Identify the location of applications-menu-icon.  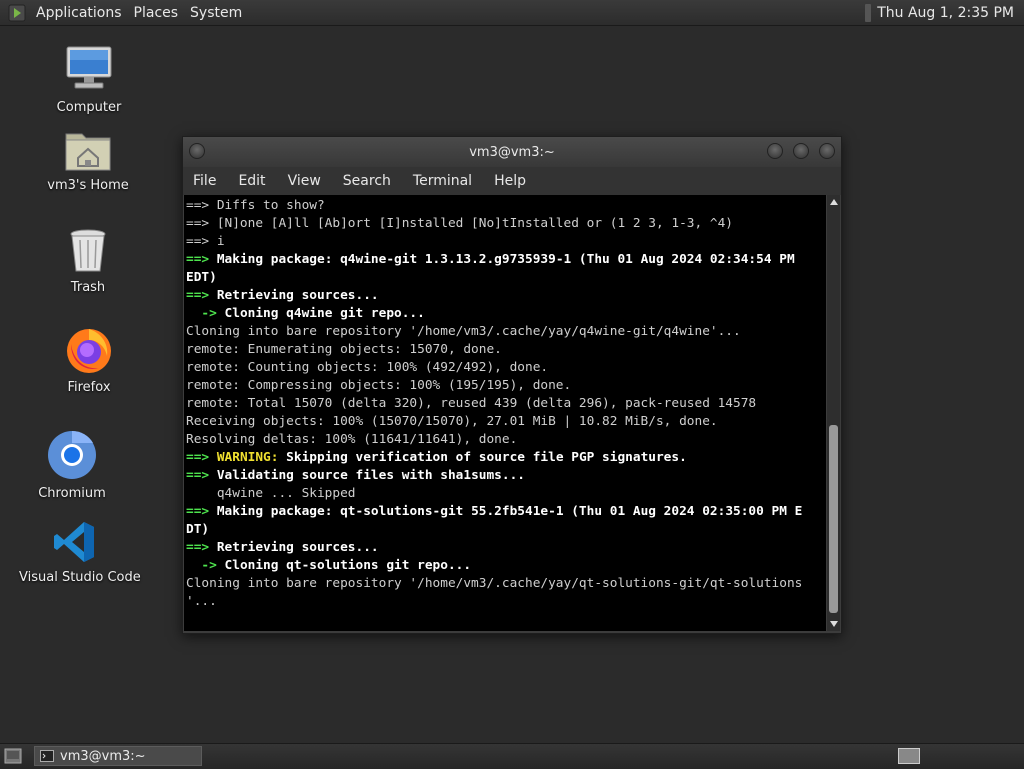
(17, 13).